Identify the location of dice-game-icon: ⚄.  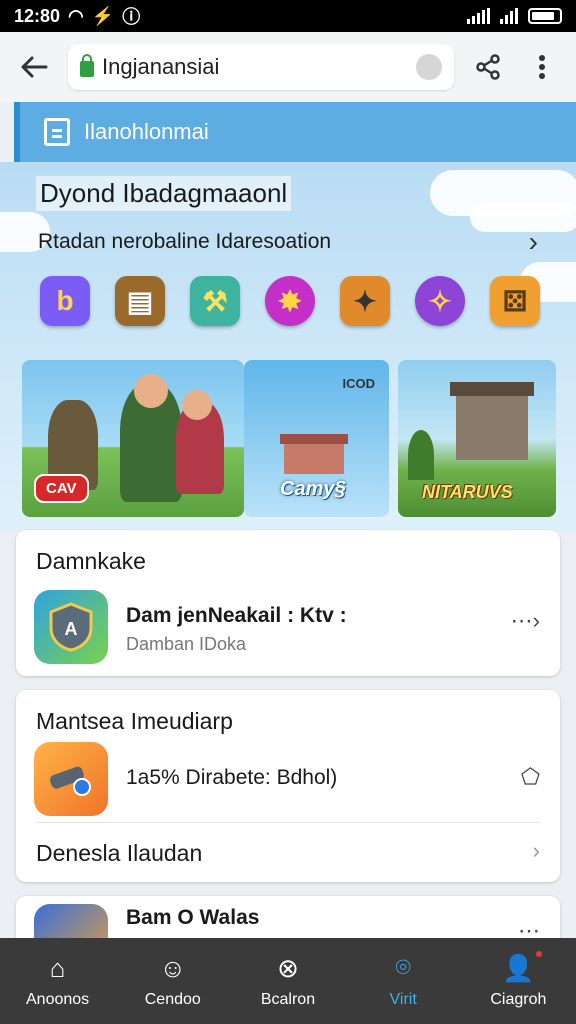
(515, 301).